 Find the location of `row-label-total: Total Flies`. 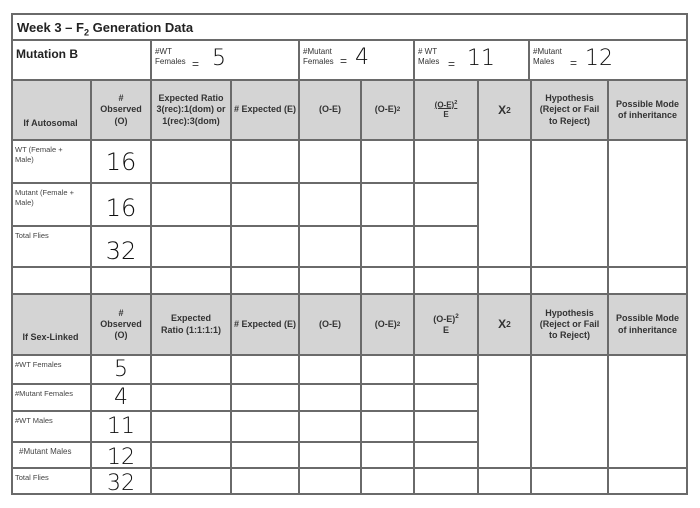

row-label-total: Total Flies is located at coordinates (32, 235).